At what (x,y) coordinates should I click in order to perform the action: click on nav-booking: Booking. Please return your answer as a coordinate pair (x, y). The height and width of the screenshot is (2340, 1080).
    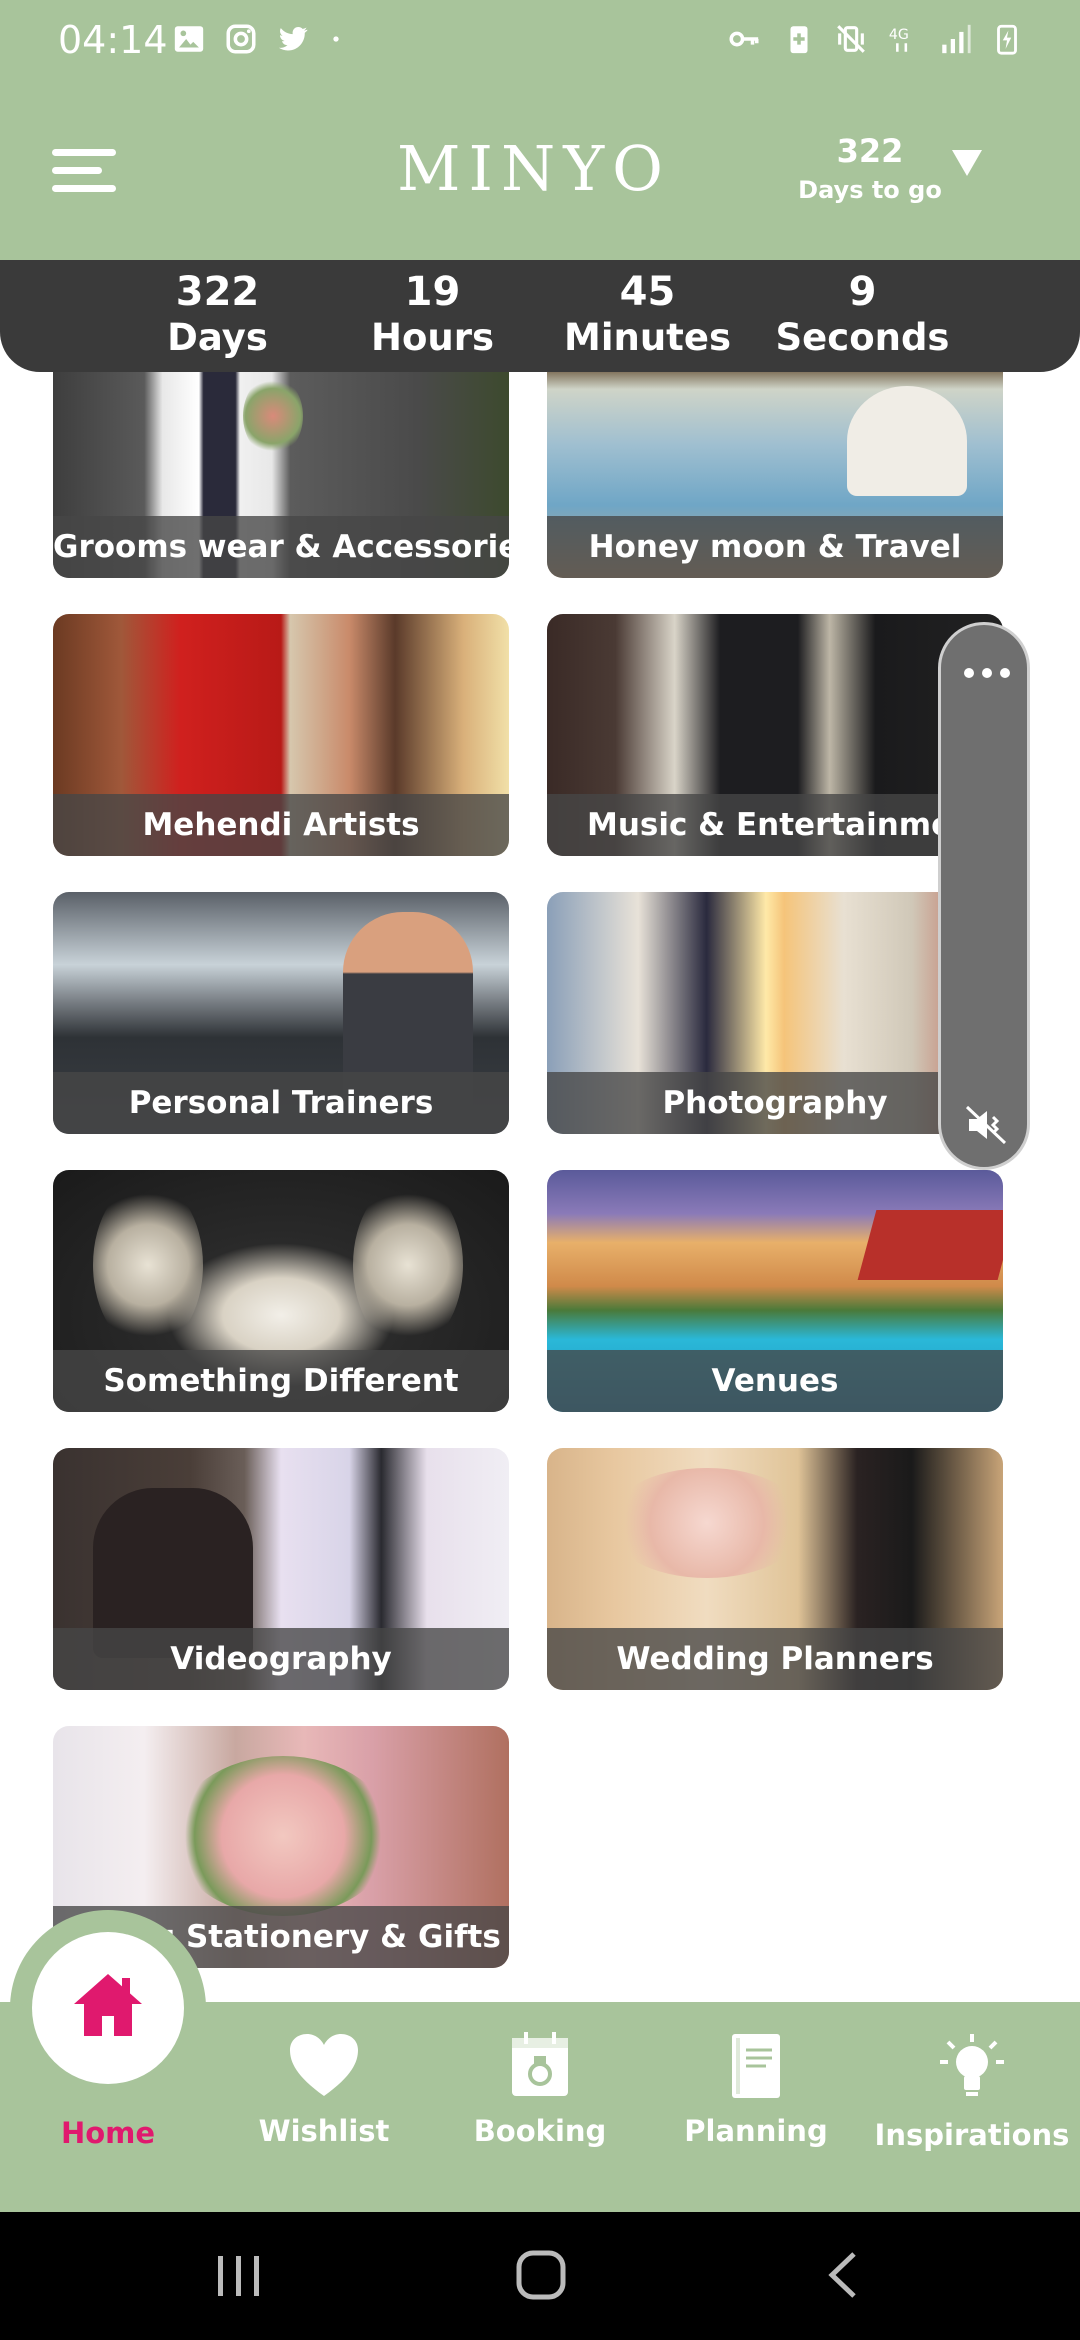
    Looking at the image, I should click on (540, 2107).